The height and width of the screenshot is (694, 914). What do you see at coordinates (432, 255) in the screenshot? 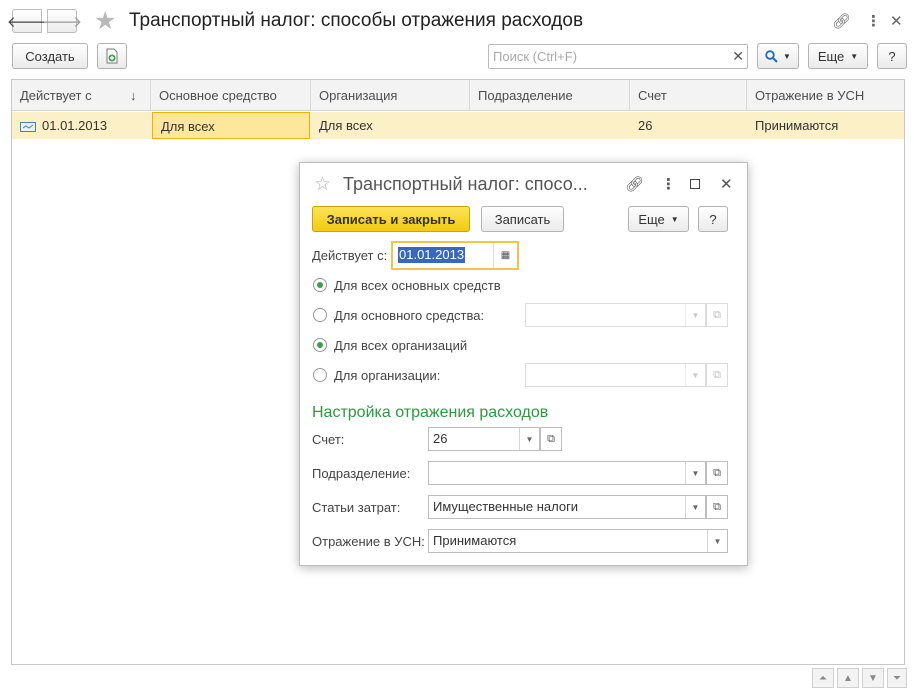
I see `date-input: 01.01.2013` at bounding box center [432, 255].